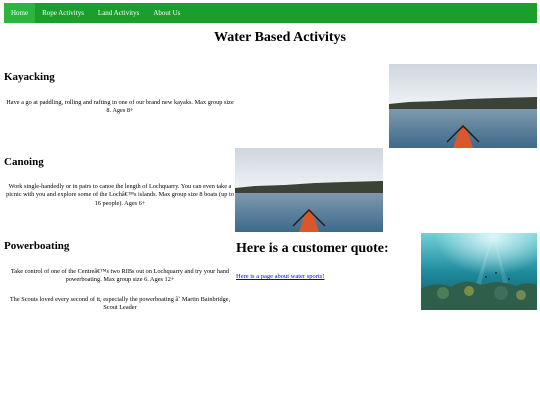 The height and width of the screenshot is (405, 540). What do you see at coordinates (24, 162) in the screenshot?
I see `canoing-heading: Canoing` at bounding box center [24, 162].